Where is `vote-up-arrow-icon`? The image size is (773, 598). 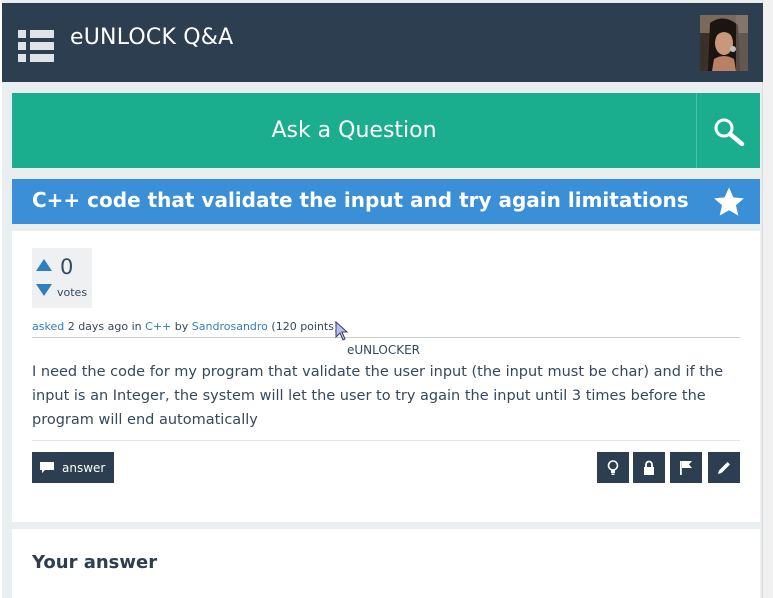
vote-up-arrow-icon is located at coordinates (44, 265).